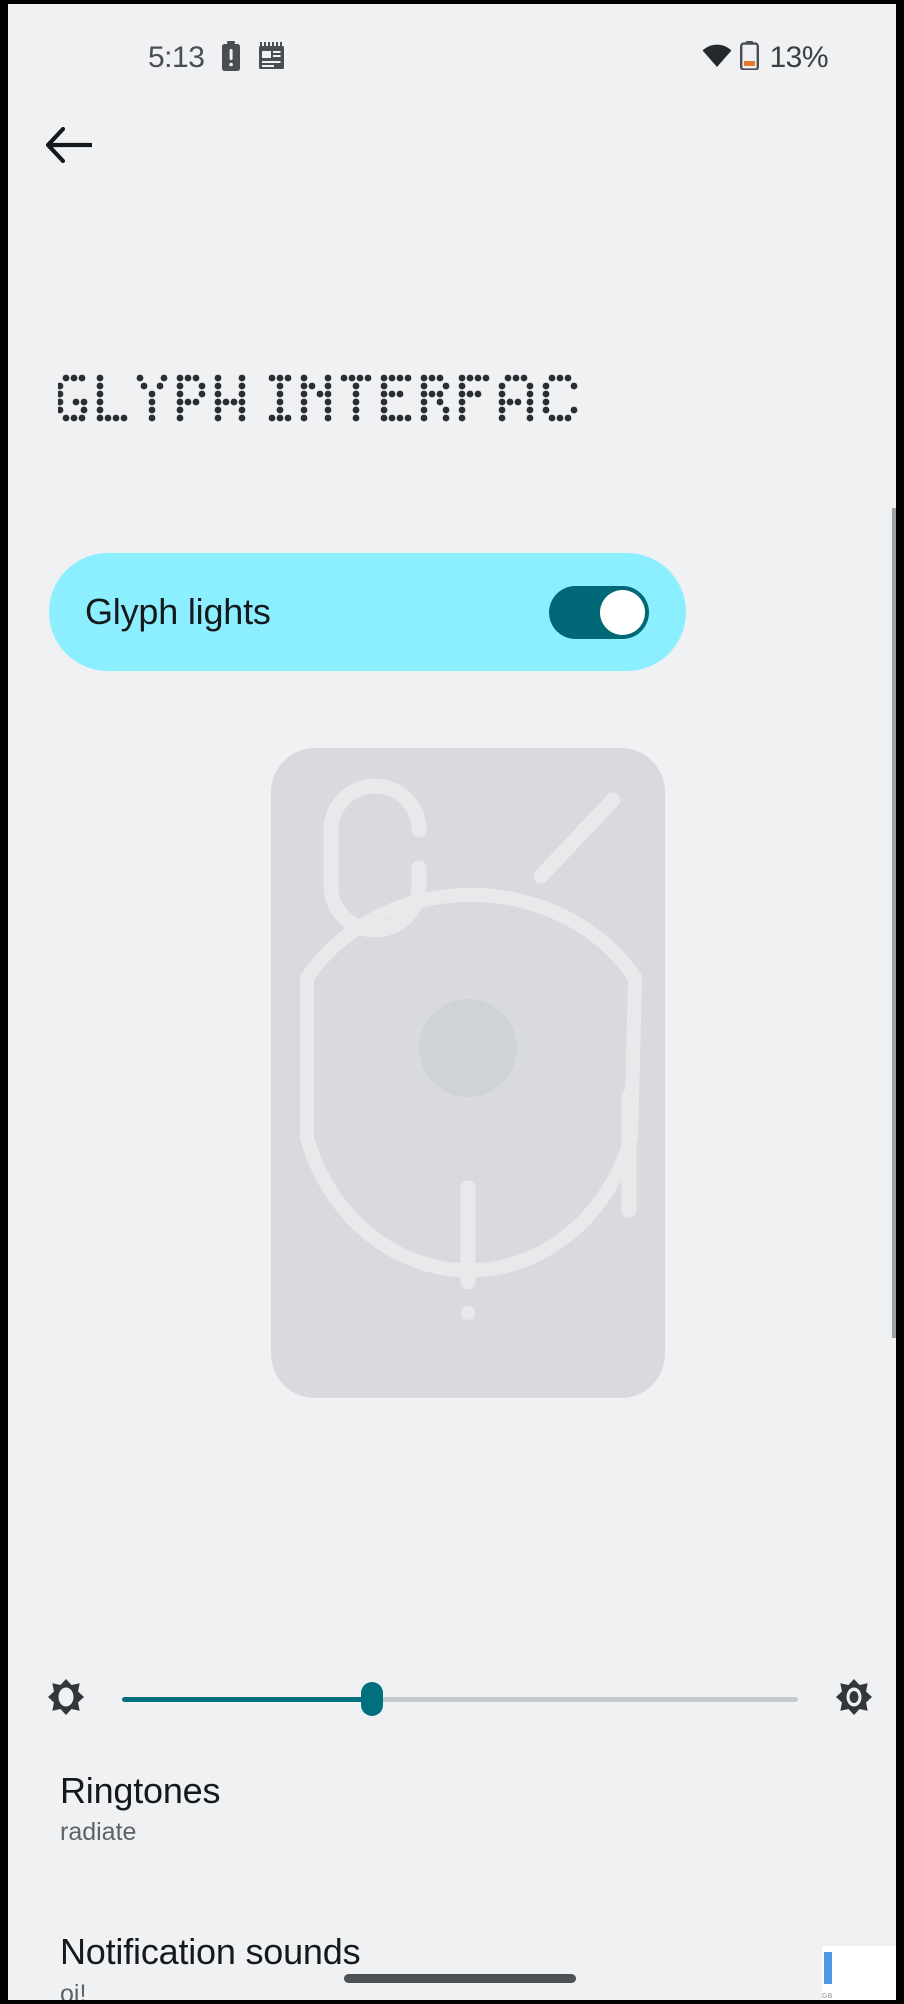  Describe the element at coordinates (717, 58) in the screenshot. I see `wifi-icon` at that location.